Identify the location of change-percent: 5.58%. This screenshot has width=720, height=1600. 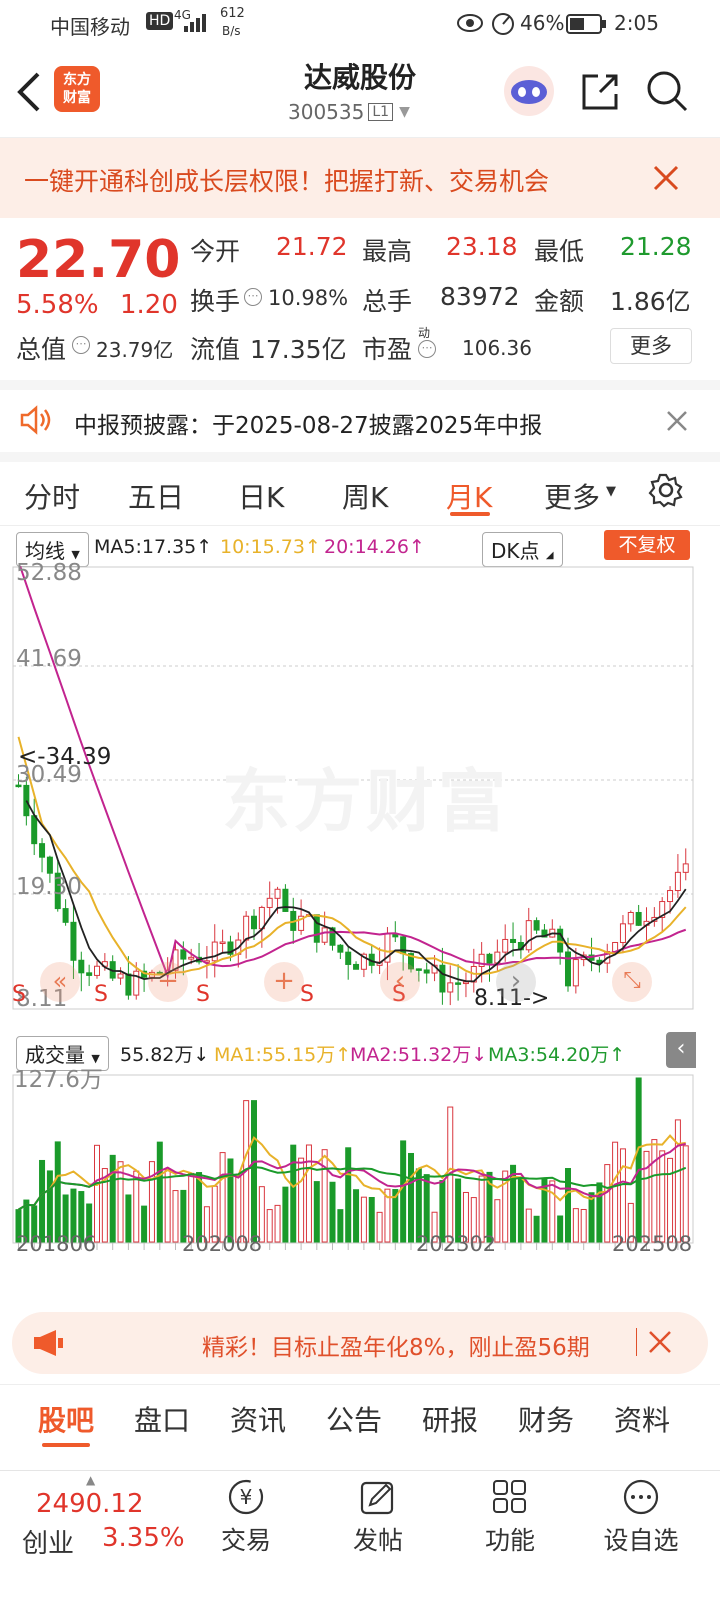
(57, 305).